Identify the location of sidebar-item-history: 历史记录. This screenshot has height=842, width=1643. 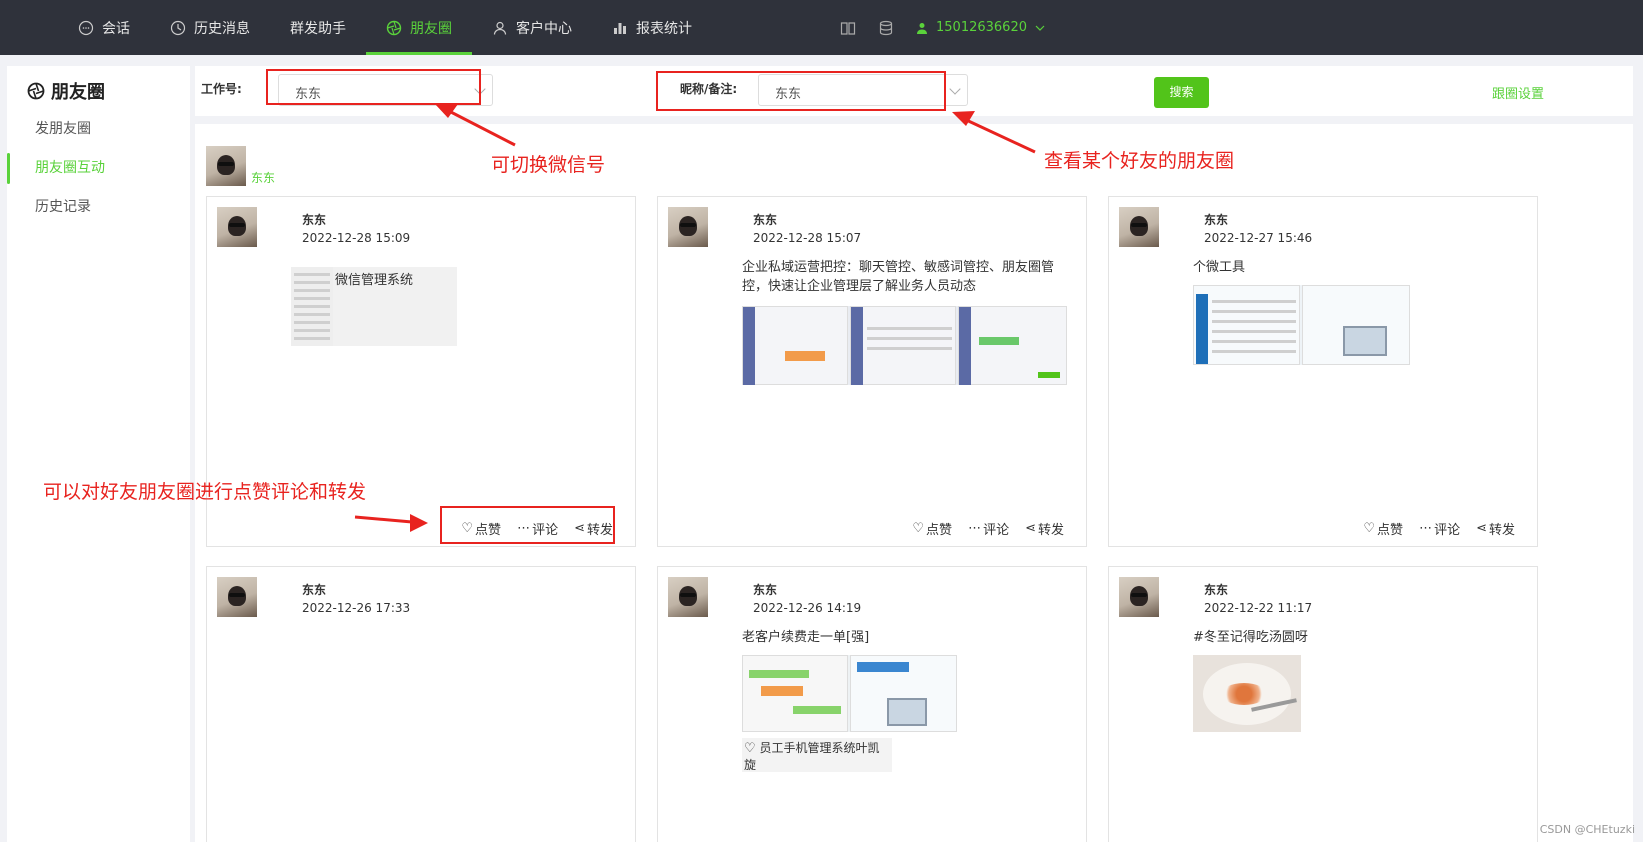
(98, 207).